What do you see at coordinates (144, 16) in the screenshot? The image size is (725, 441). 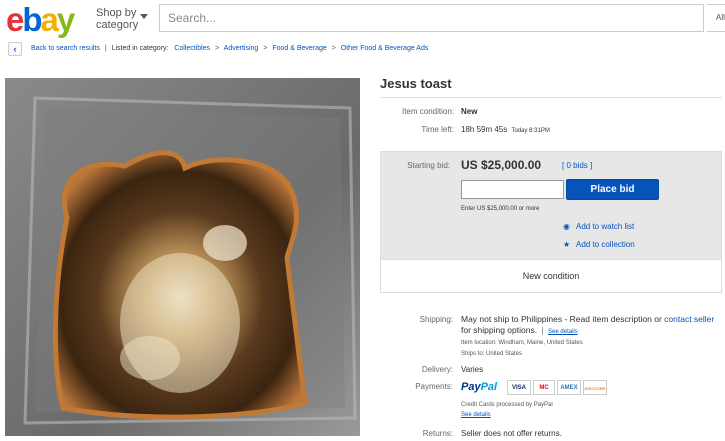 I see `chevron-down-icon` at bounding box center [144, 16].